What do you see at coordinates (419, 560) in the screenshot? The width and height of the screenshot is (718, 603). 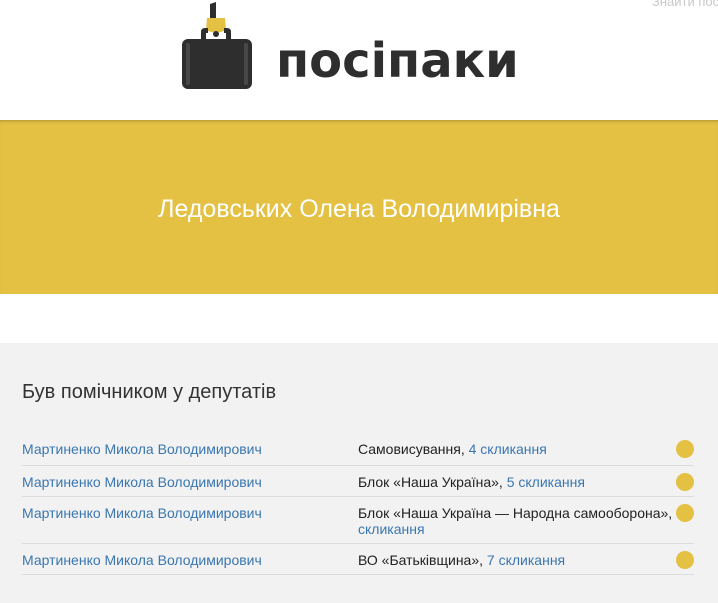 I see `faction-name: ВО «Батьківщина»` at bounding box center [419, 560].